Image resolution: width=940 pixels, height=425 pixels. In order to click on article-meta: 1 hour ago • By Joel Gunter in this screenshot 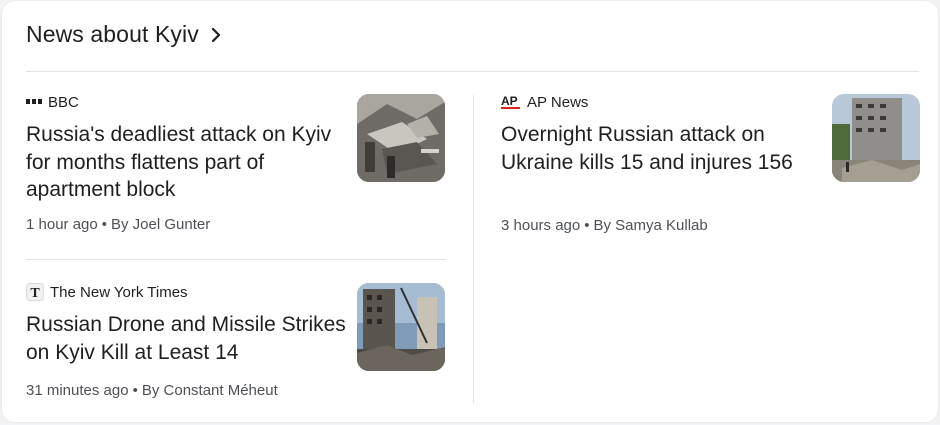, I will do `click(118, 224)`.